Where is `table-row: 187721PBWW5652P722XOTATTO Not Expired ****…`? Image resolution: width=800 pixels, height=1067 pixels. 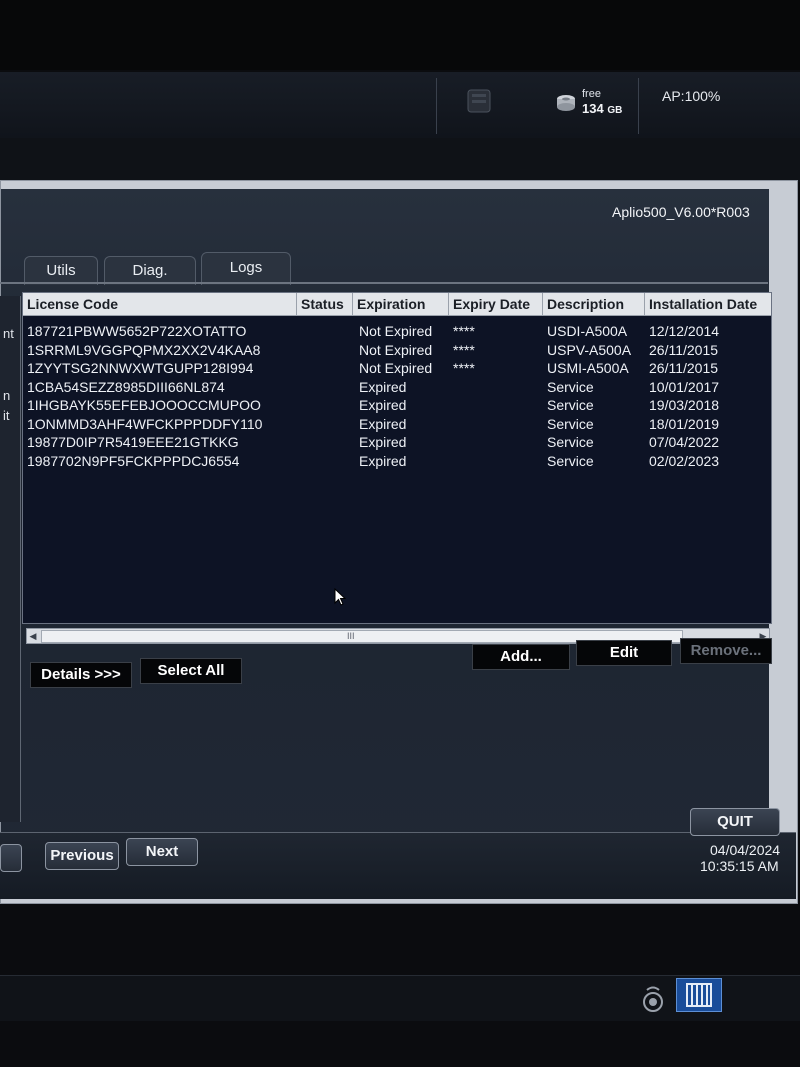 table-row: 187721PBWW5652P722XOTATTO Not Expired ****… is located at coordinates (397, 332).